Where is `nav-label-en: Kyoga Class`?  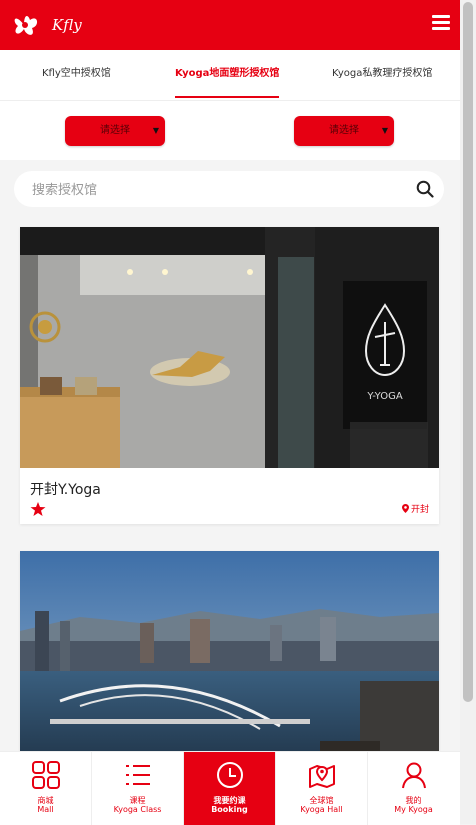 nav-label-en: Kyoga Class is located at coordinates (137, 809).